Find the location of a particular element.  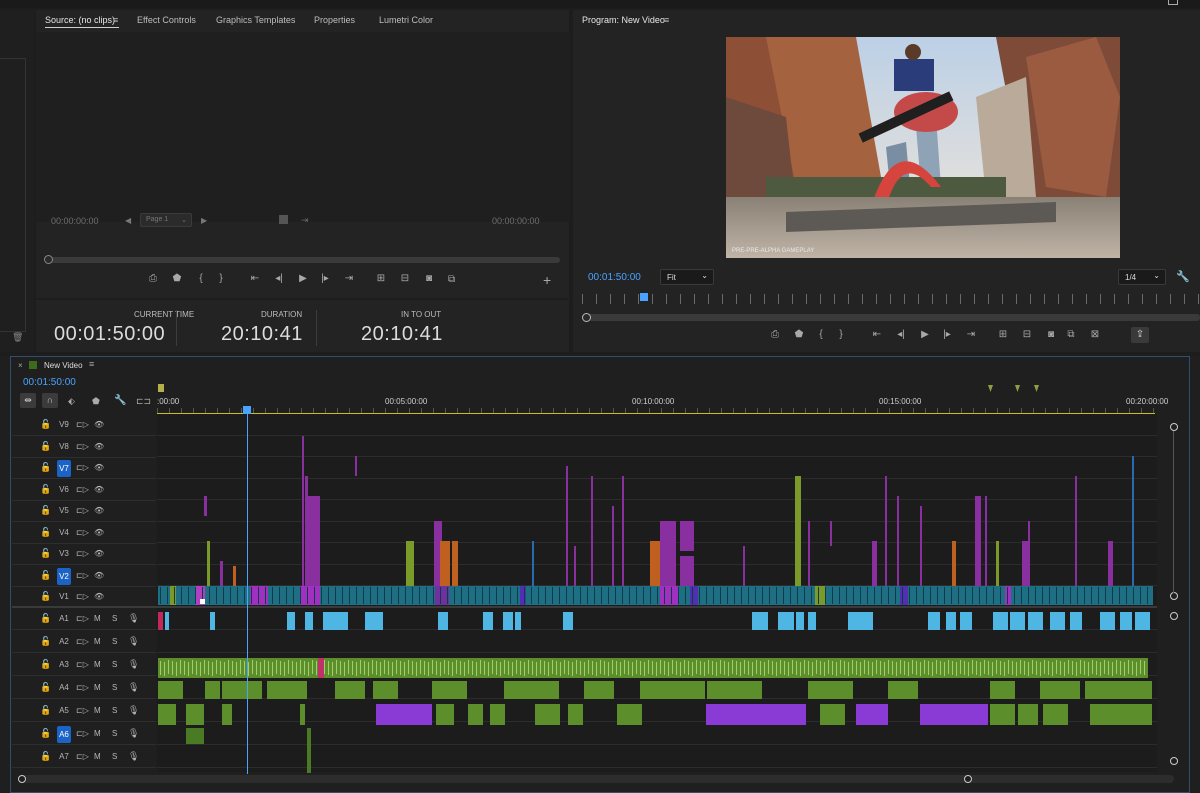

captions-icon: ⊏⊐ is located at coordinates (143, 401).